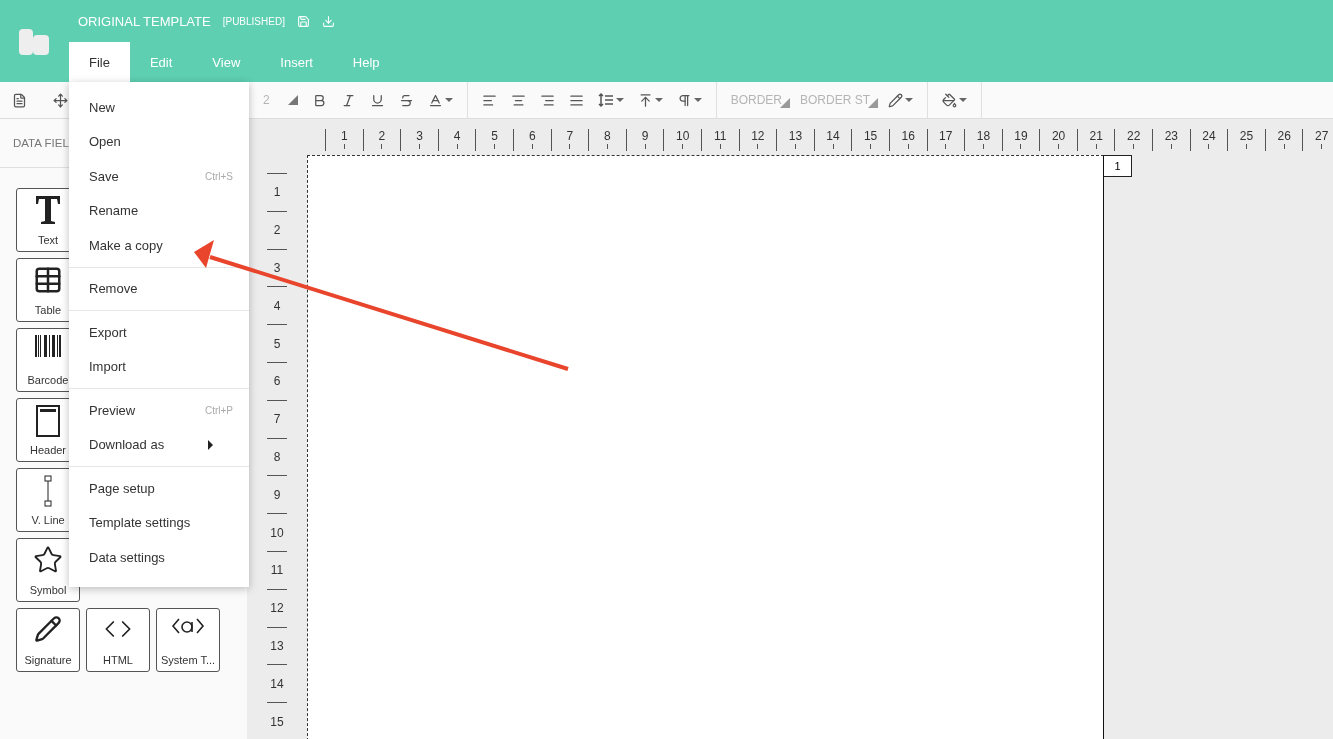 The height and width of the screenshot is (739, 1333). Describe the element at coordinates (950, 100) in the screenshot. I see `fill-icon` at that location.